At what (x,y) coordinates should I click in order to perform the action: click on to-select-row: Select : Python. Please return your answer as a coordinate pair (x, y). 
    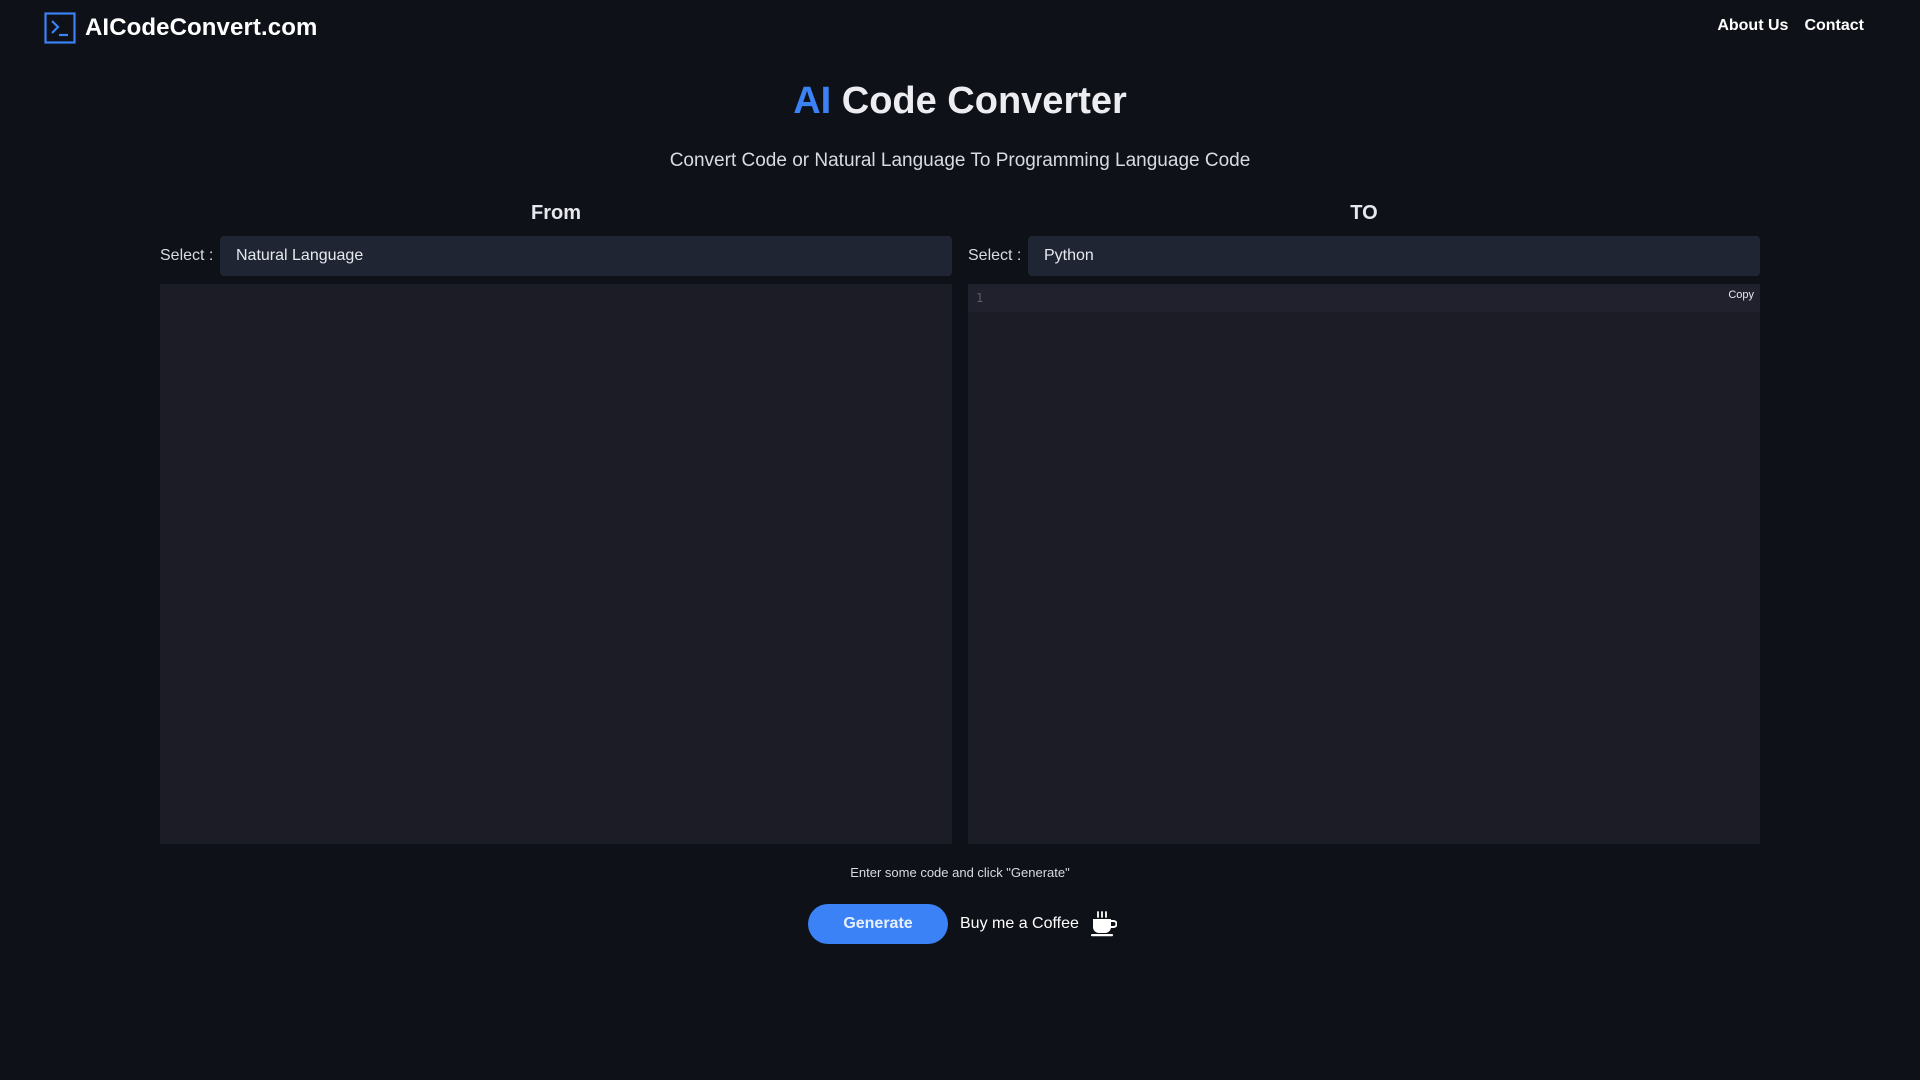
    Looking at the image, I should click on (1364, 256).